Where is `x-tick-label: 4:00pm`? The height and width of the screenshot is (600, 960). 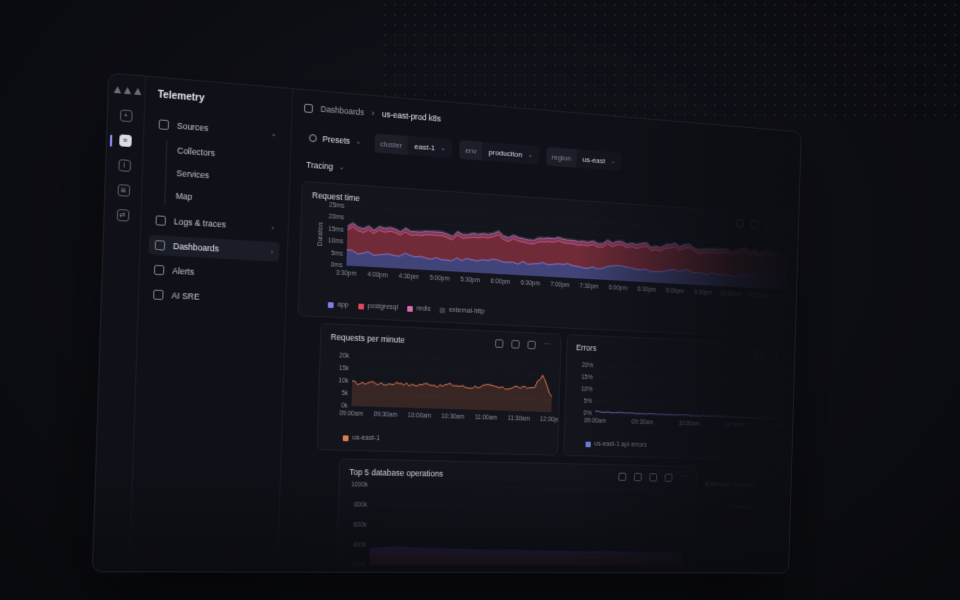 x-tick-label: 4:00pm is located at coordinates (377, 275).